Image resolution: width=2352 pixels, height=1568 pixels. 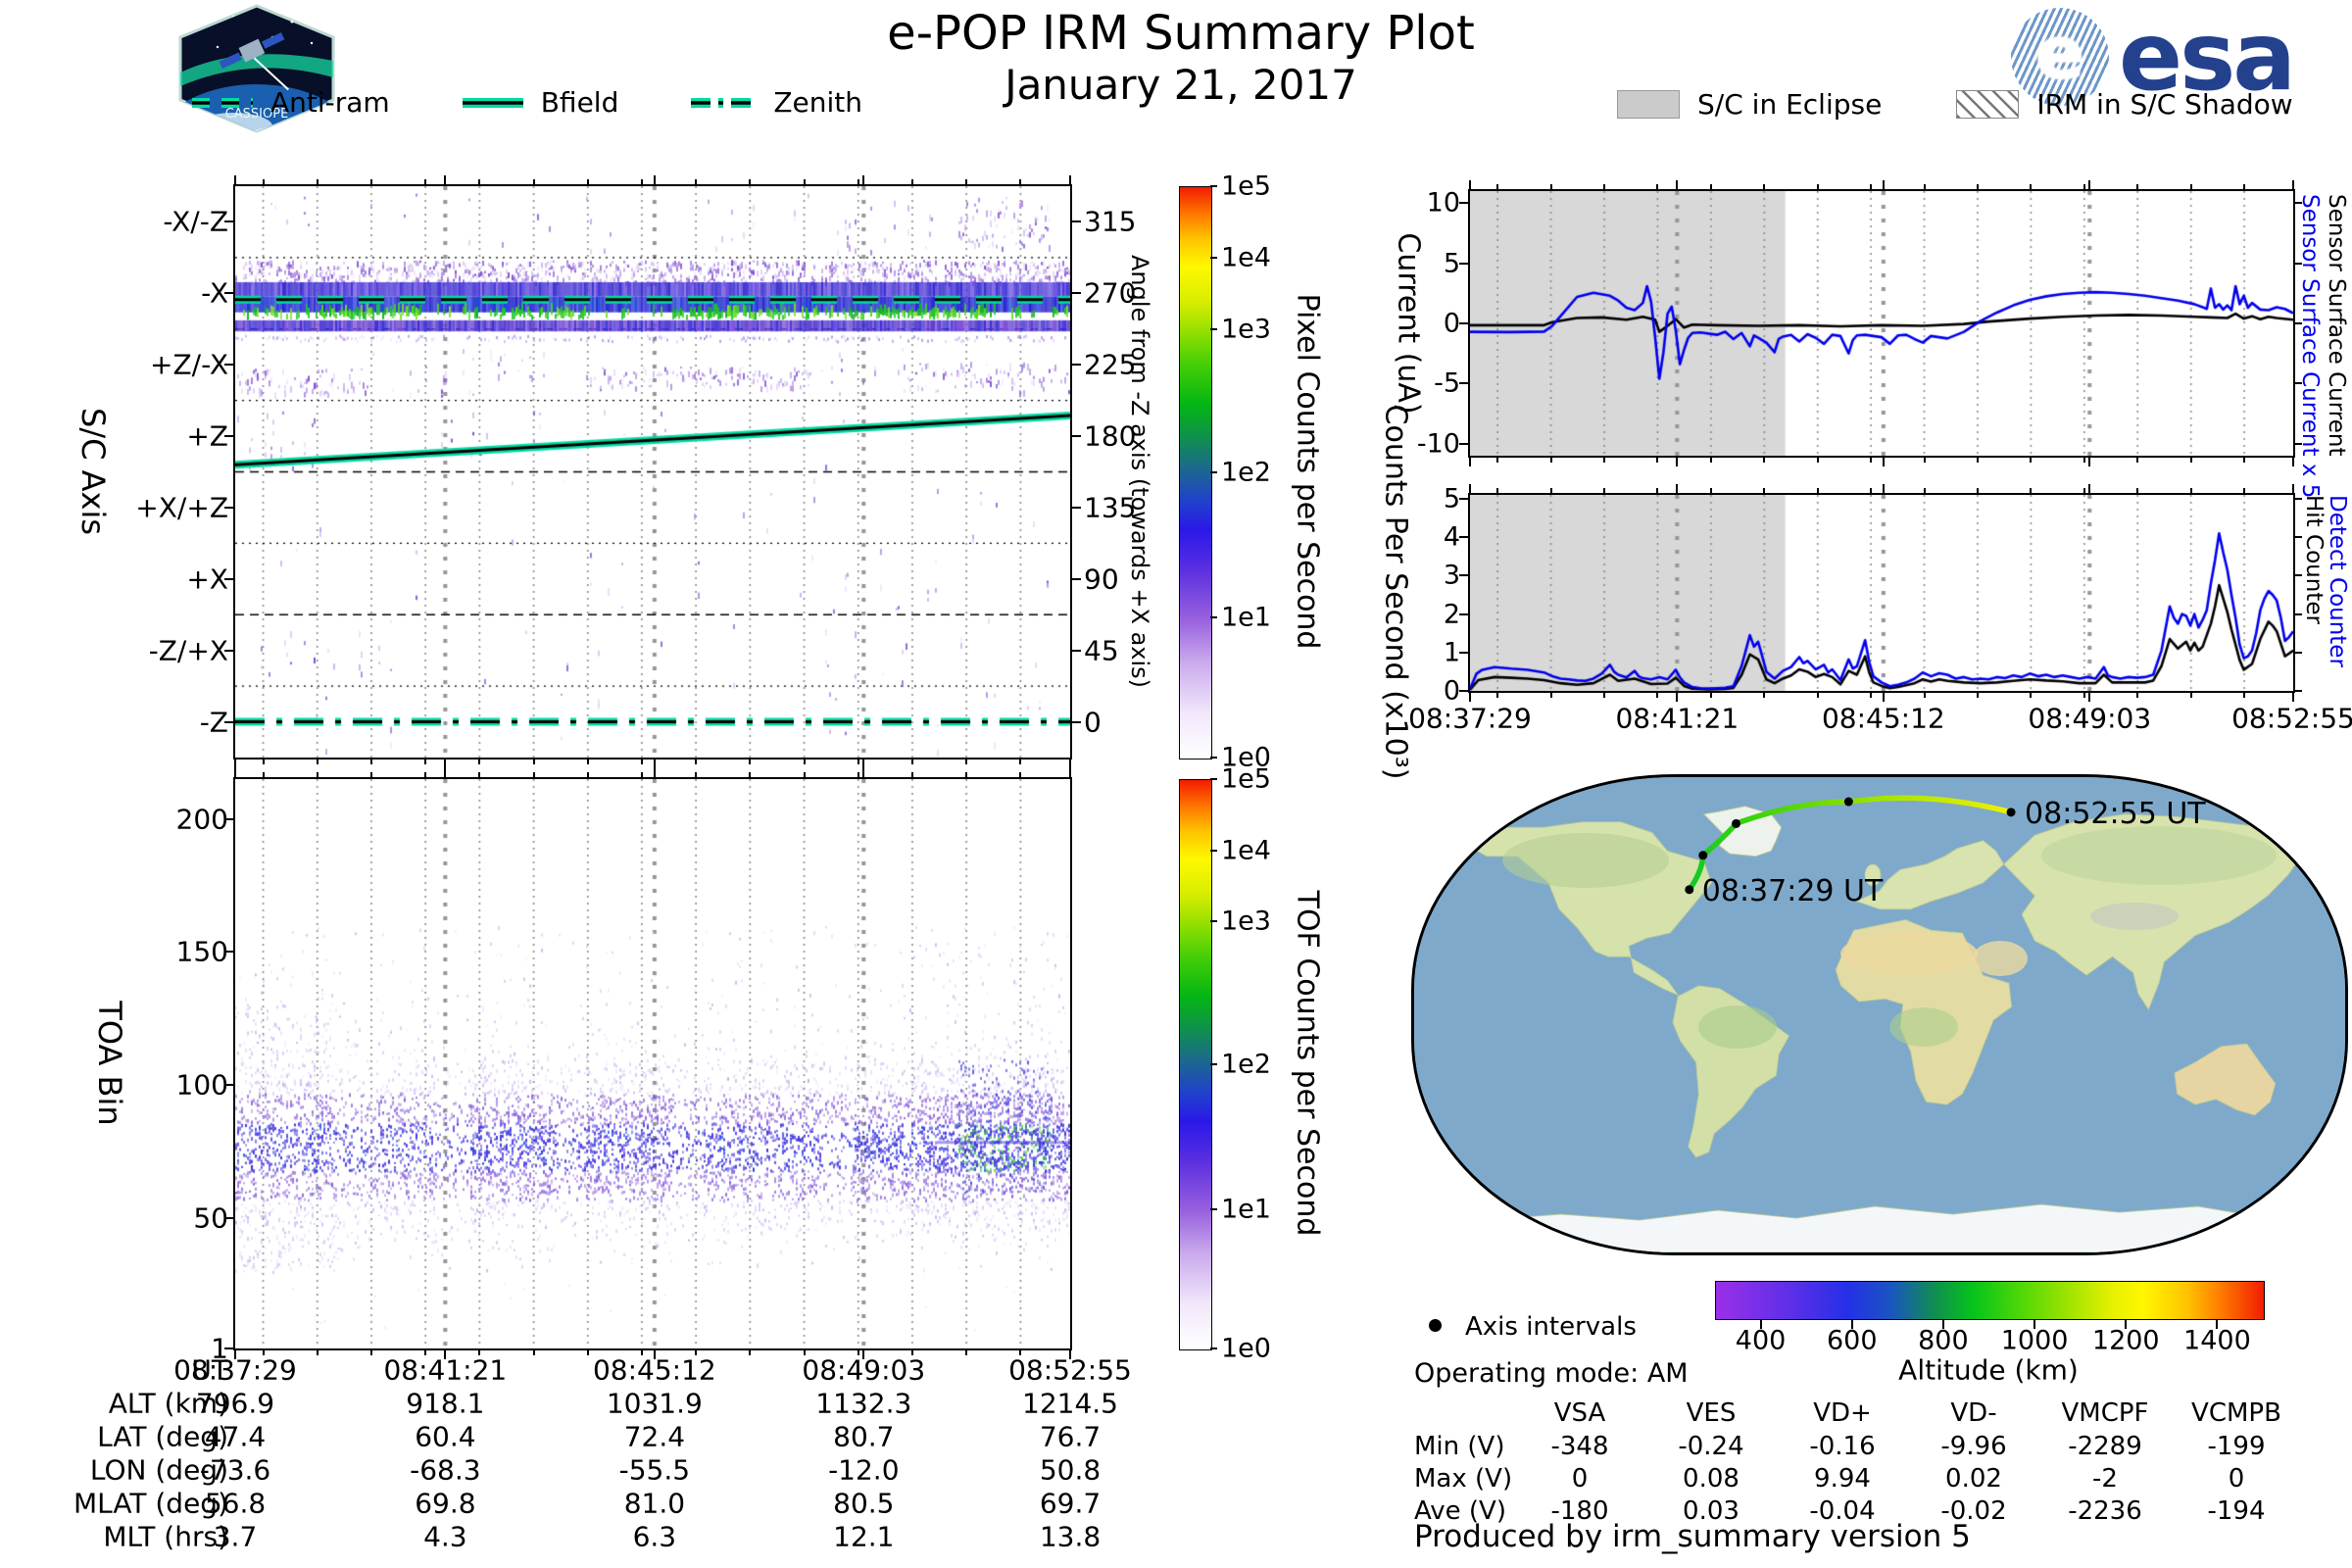 What do you see at coordinates (2105, 1511) in the screenshot?
I see `voltage-value: -2236` at bounding box center [2105, 1511].